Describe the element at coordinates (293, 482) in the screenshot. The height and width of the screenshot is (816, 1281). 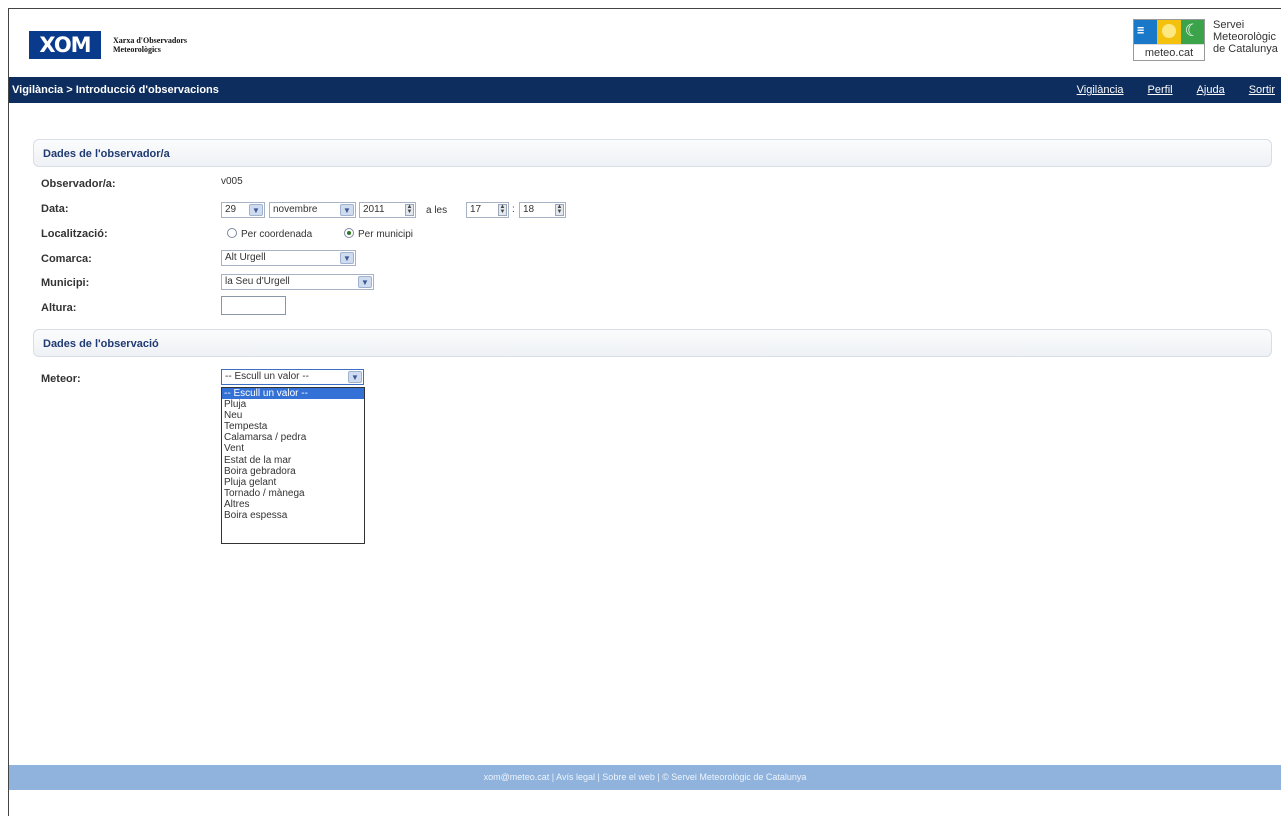
I see `dropdown-option: Pluja gelant` at that location.